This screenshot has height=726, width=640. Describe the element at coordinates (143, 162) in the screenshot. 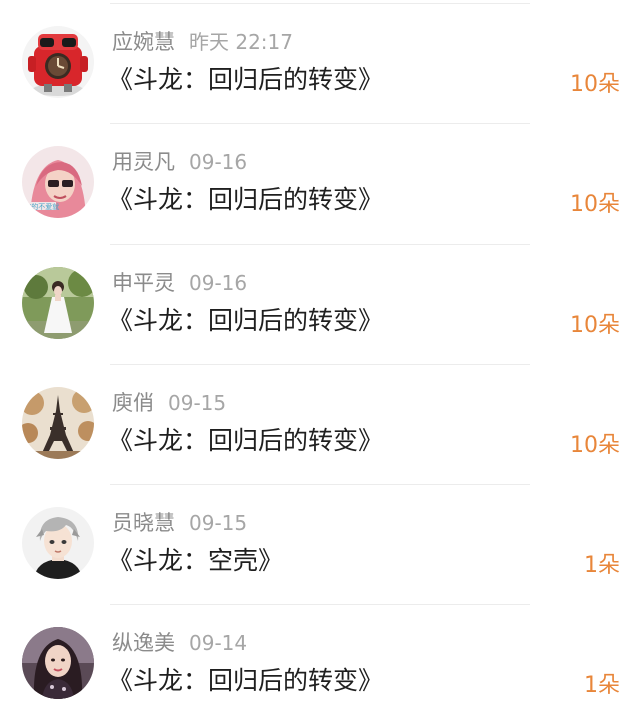

I see `user-name: 用灵凡` at that location.